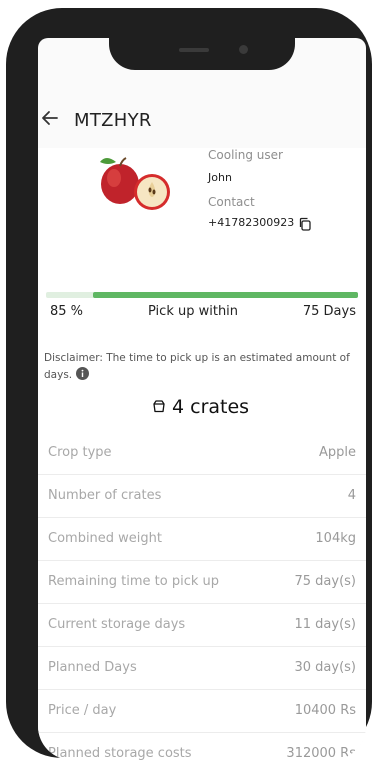 This screenshot has height=764, width=378. I want to click on detail-key: Combined weight, so click(105, 538).